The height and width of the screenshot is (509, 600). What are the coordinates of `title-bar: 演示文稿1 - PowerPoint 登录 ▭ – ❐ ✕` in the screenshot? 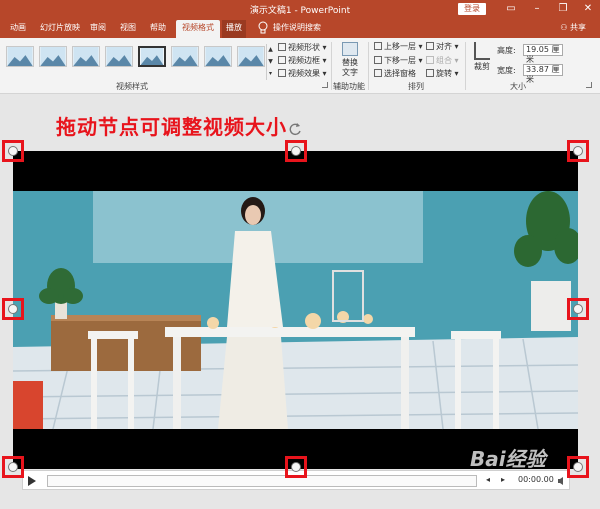 It's located at (300, 9).